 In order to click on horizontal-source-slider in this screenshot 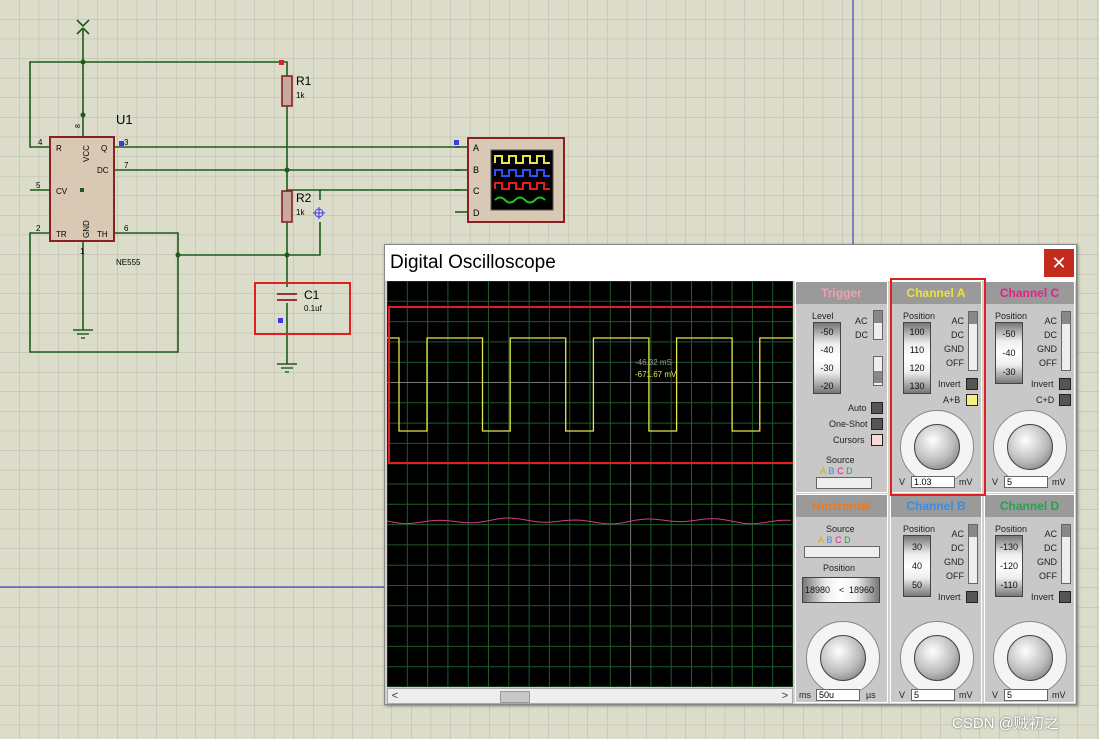, I will do `click(842, 552)`.